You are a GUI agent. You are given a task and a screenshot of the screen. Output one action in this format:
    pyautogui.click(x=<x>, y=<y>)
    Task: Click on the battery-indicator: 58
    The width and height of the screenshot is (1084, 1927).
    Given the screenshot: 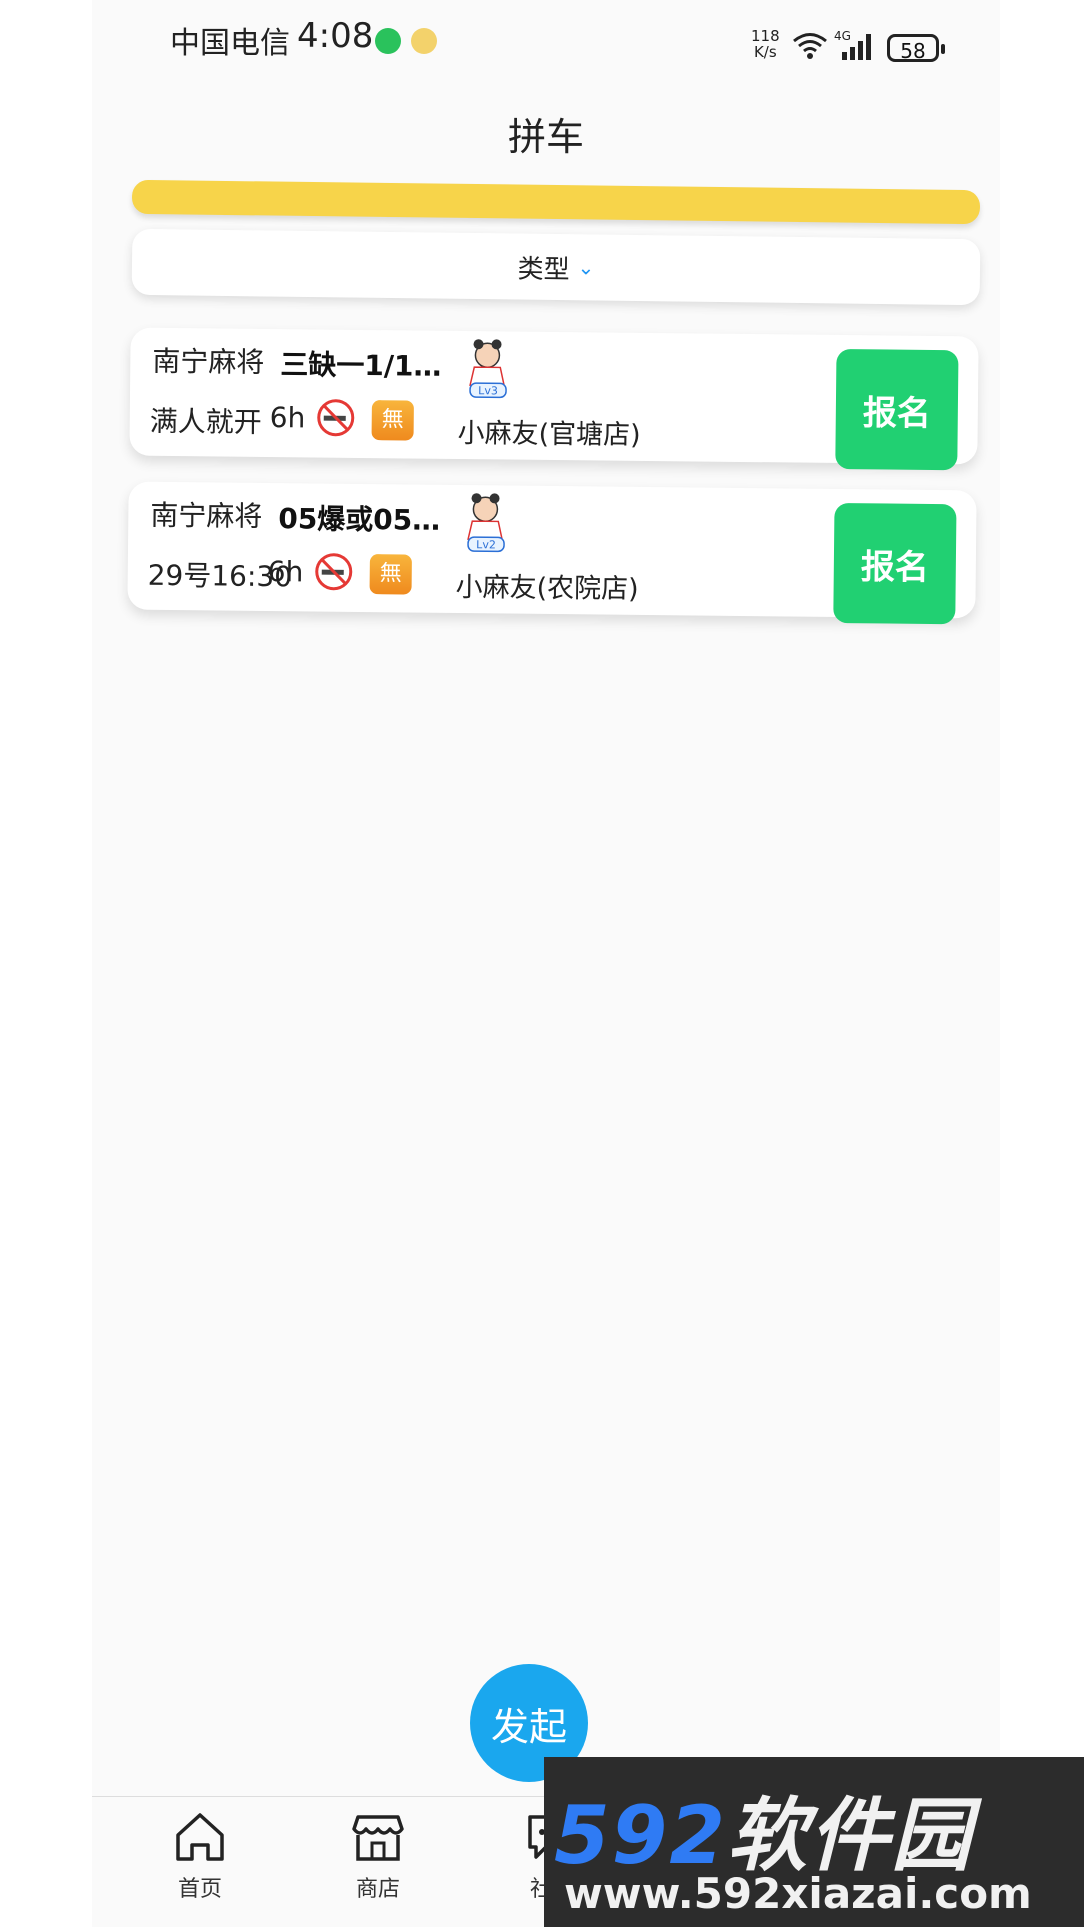 What is the action you would take?
    pyautogui.click(x=916, y=48)
    